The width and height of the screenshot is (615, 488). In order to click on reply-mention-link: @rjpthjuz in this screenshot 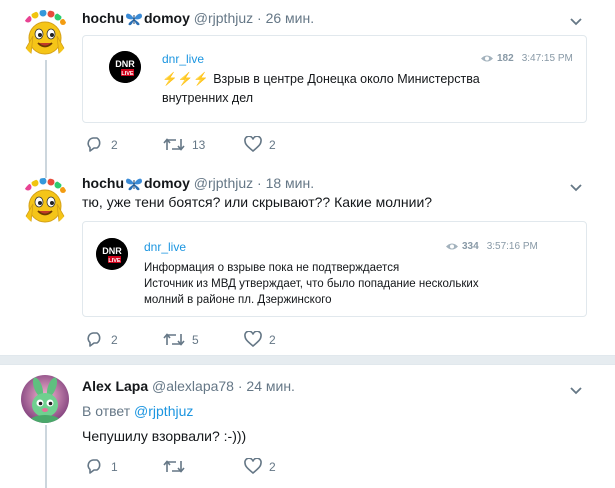, I will do `click(163, 411)`.